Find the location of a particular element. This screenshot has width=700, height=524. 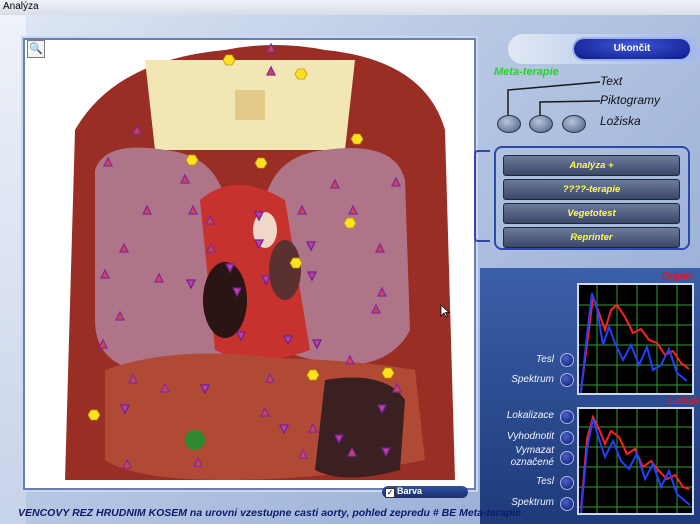

vegetotest-button: Vegetotest is located at coordinates (591, 213).